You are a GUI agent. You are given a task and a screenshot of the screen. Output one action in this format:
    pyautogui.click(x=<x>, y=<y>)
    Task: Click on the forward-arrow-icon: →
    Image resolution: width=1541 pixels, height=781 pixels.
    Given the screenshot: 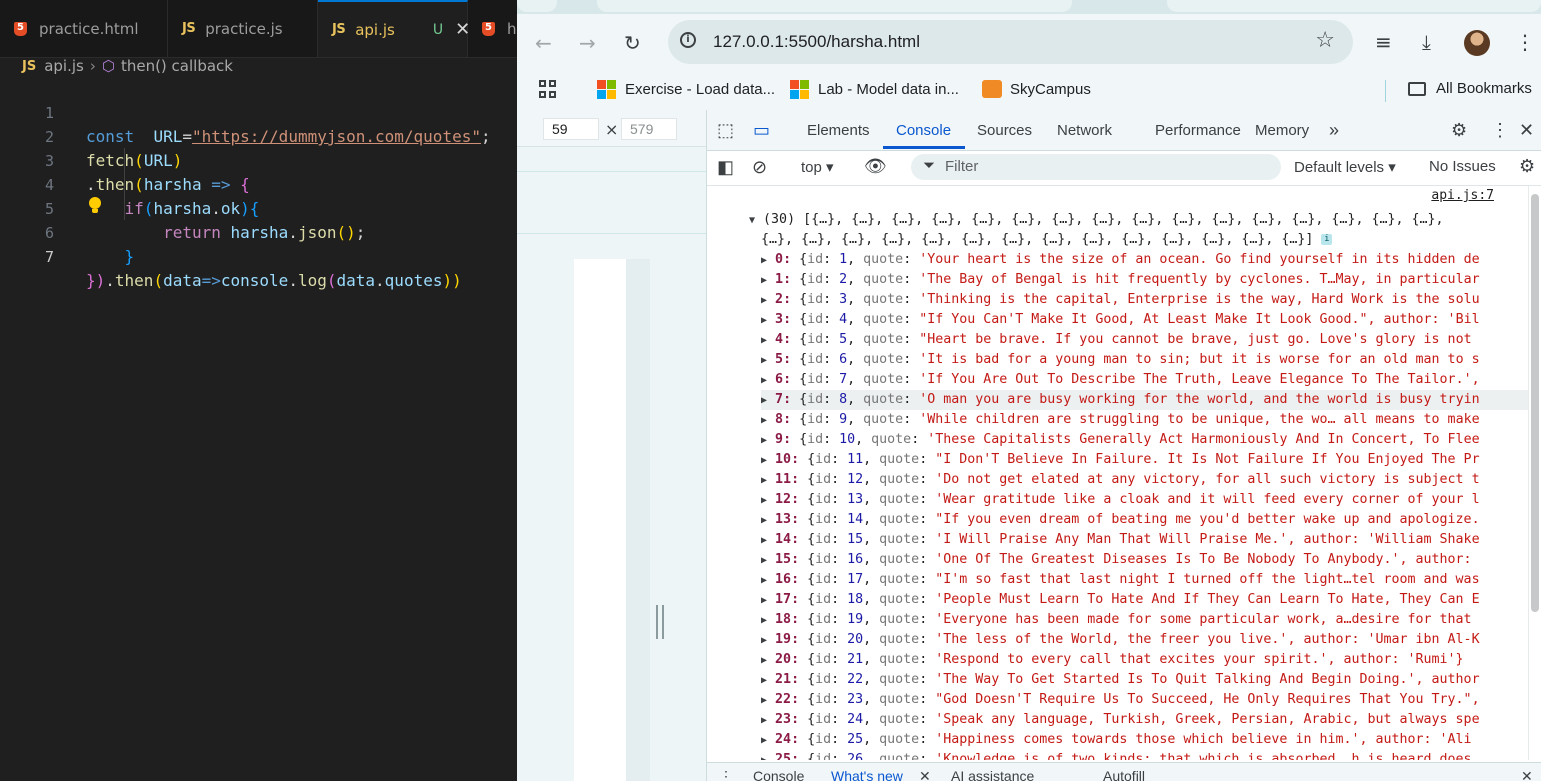 What is the action you would take?
    pyautogui.click(x=587, y=43)
    